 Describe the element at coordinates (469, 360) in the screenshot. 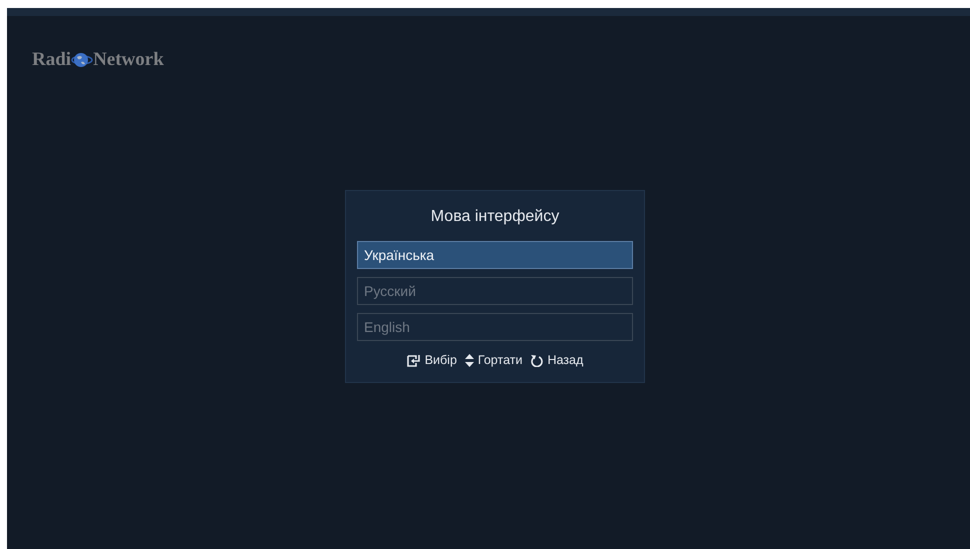

I see `up-down-icon` at that location.